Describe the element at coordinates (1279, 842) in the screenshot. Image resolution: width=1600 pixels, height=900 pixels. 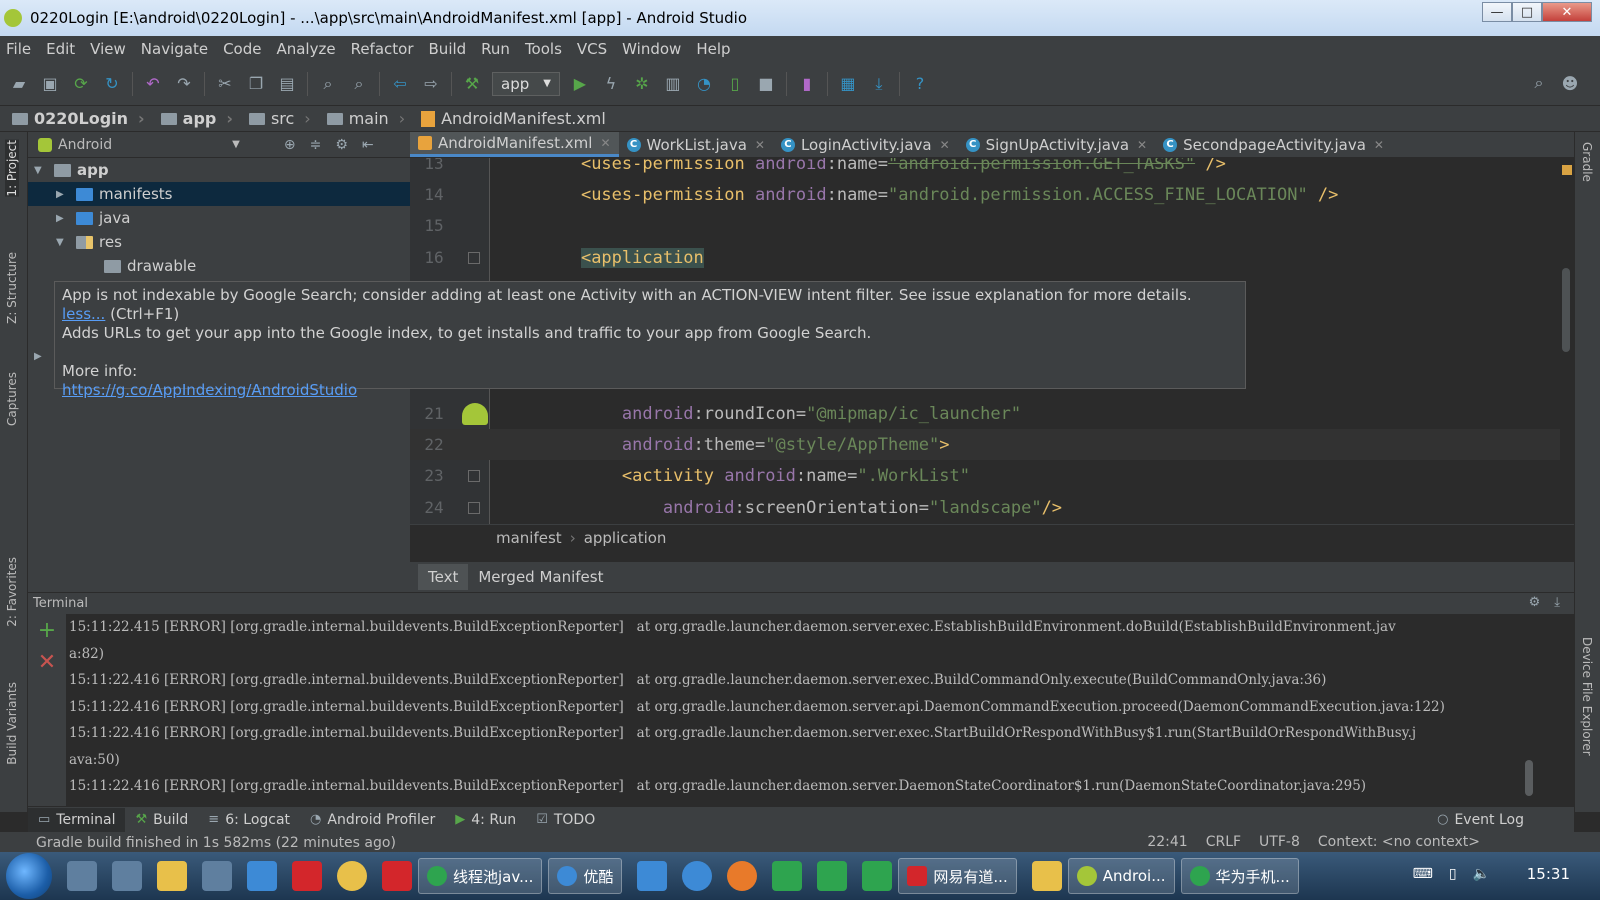
I see `file-encoding: UTF-8` at that location.